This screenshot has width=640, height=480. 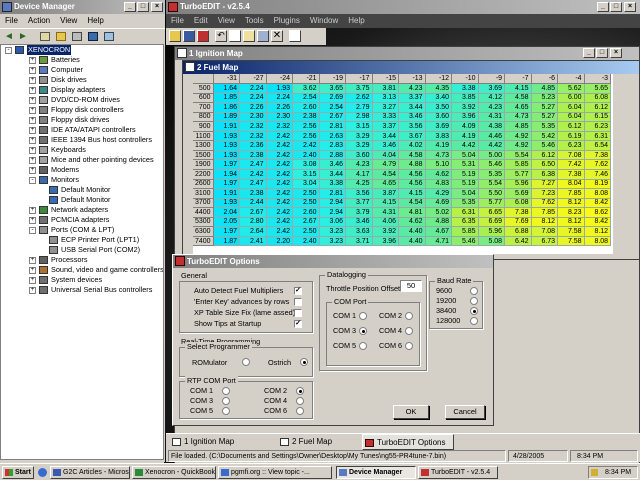 What do you see at coordinates (95, 21) in the screenshot?
I see `menu-help: Help` at bounding box center [95, 21].